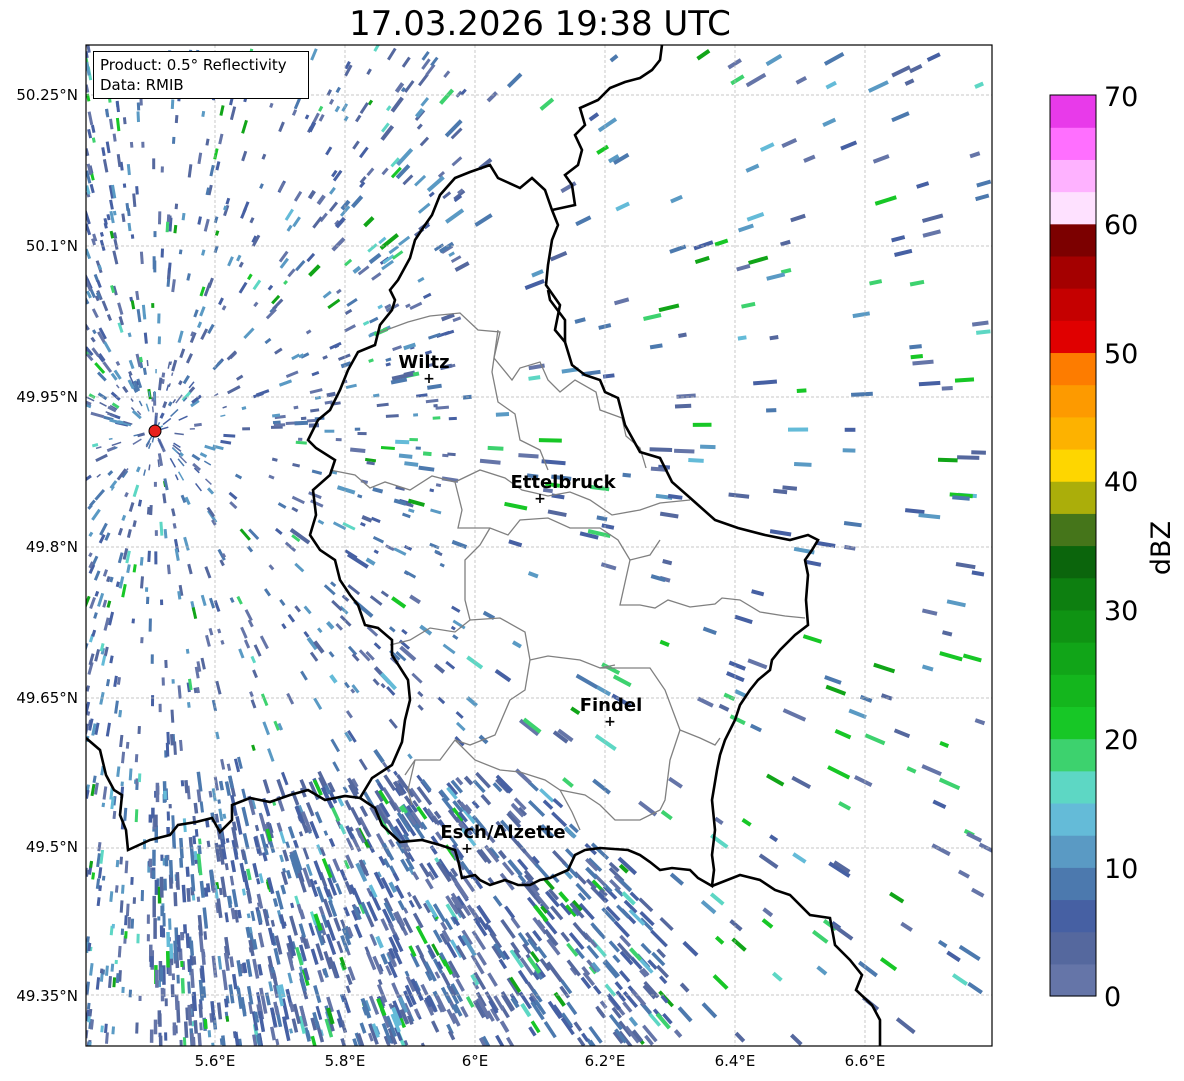  What do you see at coordinates (155, 431) in the screenshot?
I see `radar-site-marker` at bounding box center [155, 431].